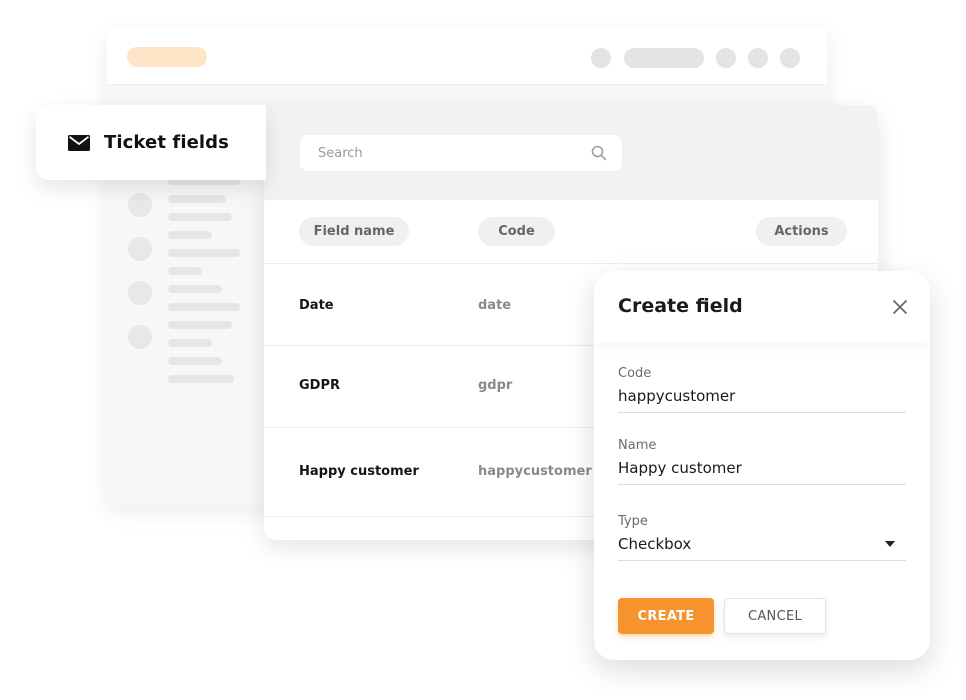 The height and width of the screenshot is (700, 966). I want to click on close-icon, so click(900, 307).